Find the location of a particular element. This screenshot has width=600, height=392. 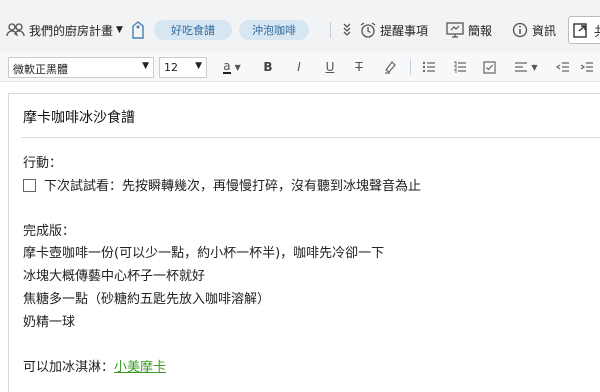

outdent-button is located at coordinates (563, 67).